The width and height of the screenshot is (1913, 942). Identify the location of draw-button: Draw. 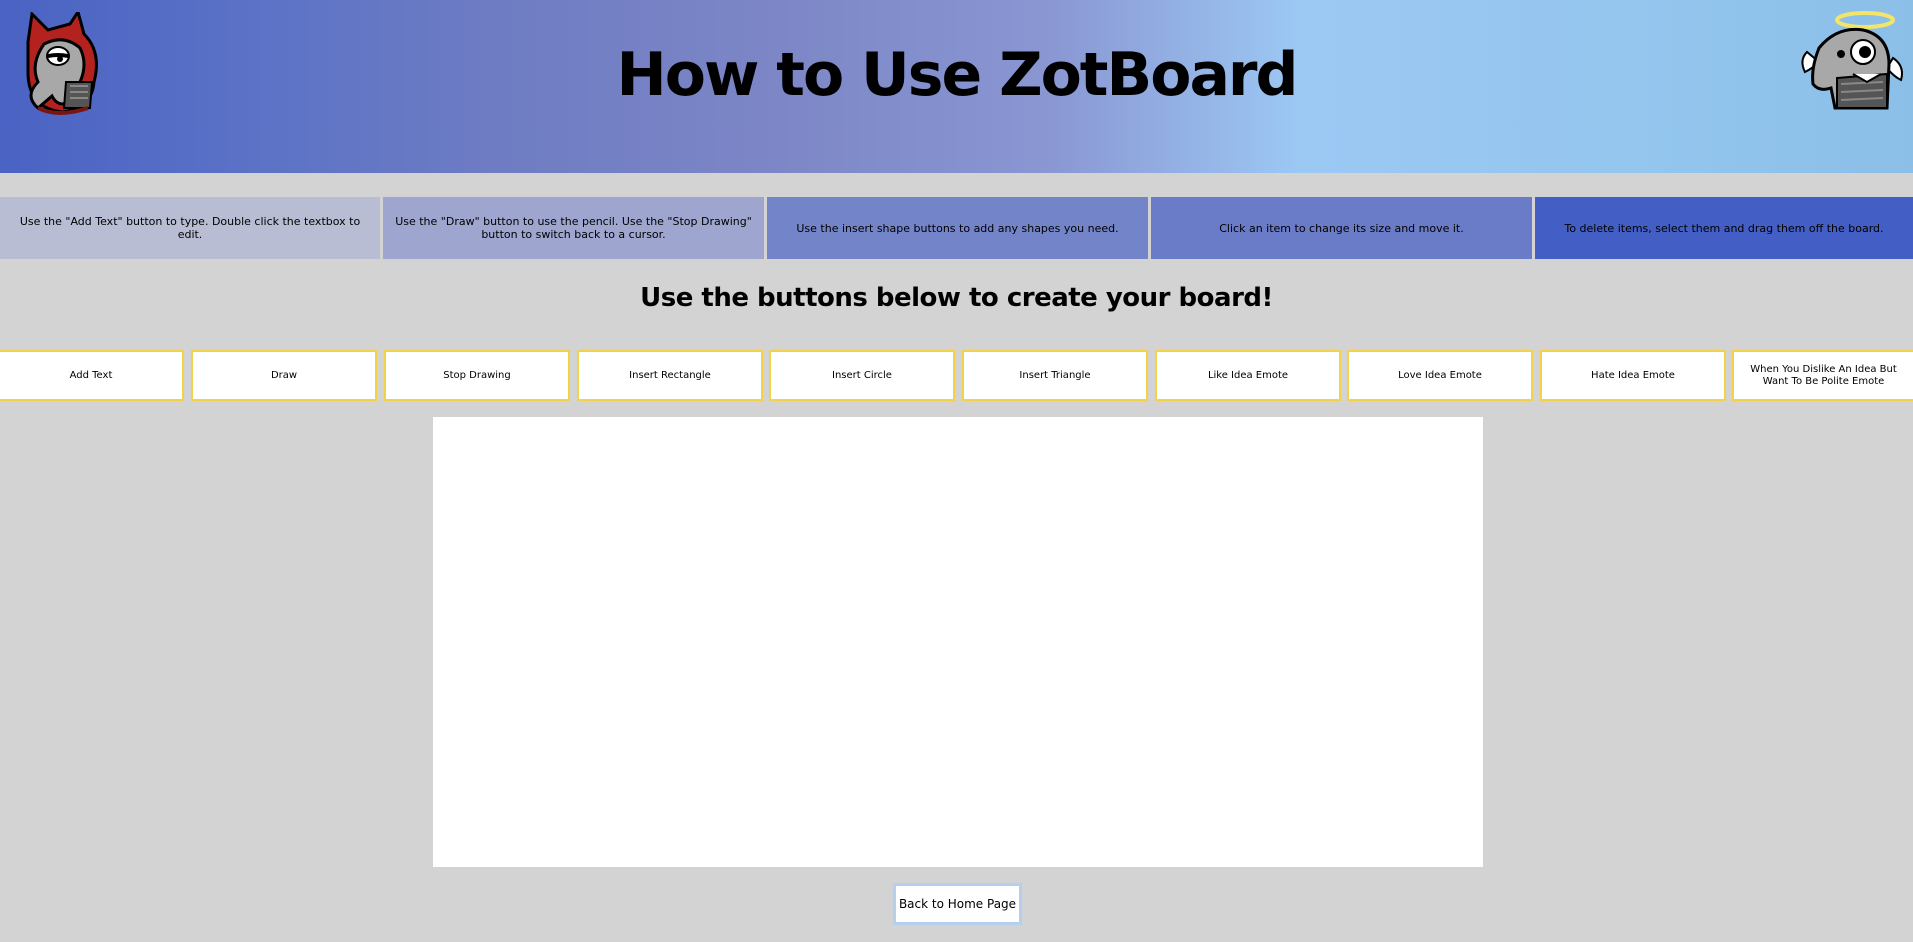
(284, 375).